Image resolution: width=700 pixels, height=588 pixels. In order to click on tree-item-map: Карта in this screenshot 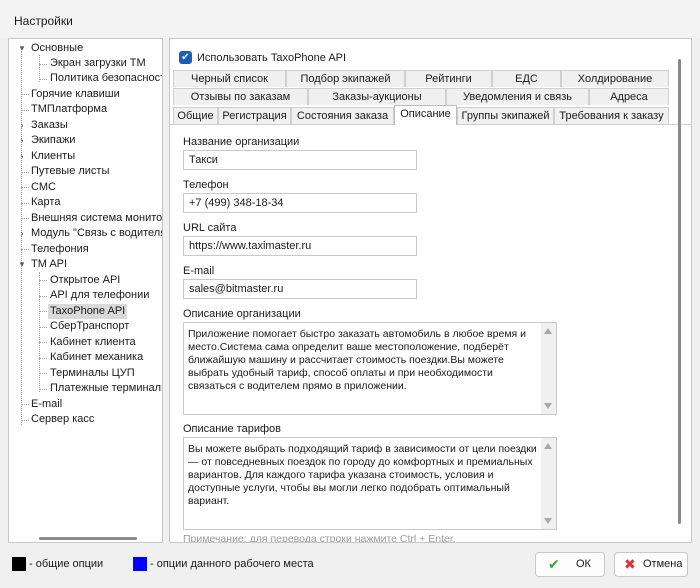, I will do `click(45, 202)`.